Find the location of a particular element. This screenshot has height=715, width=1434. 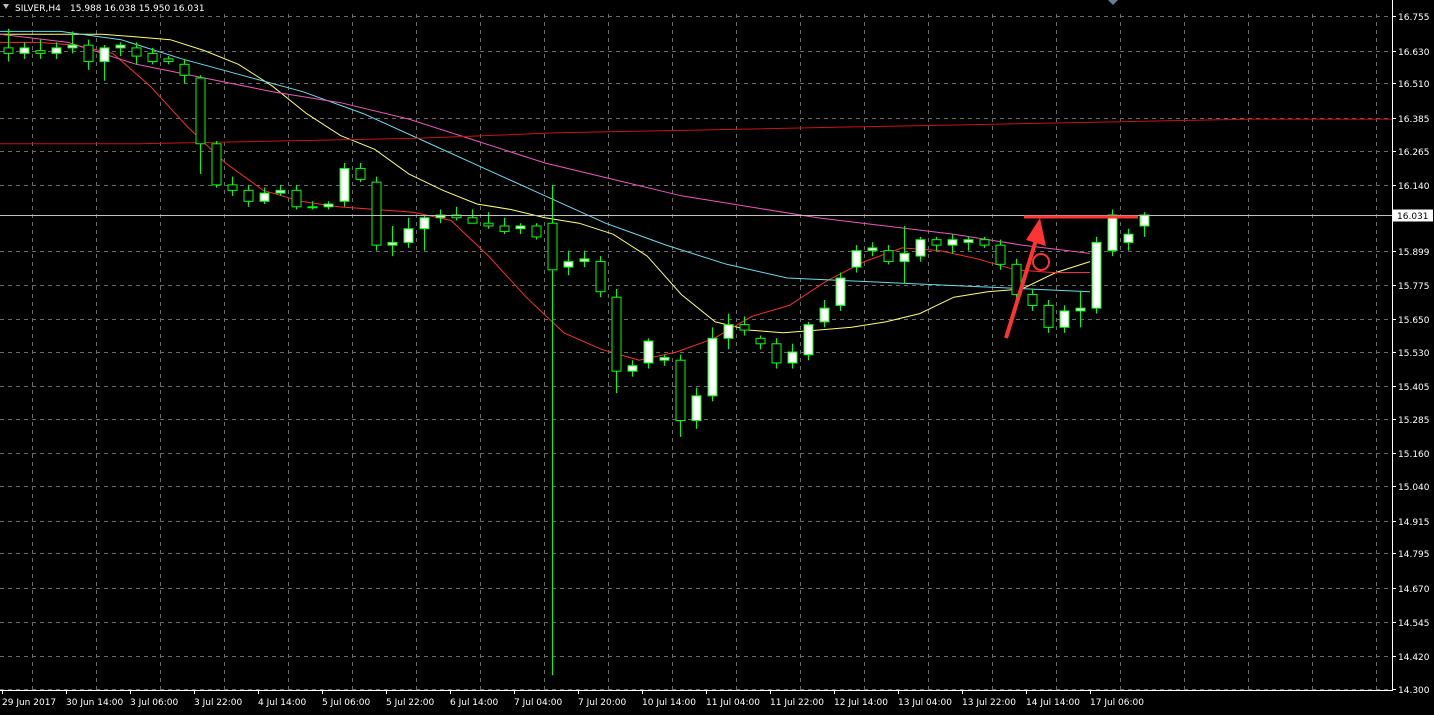

x-tick-label: 5 Jul 22:00 is located at coordinates (410, 703).